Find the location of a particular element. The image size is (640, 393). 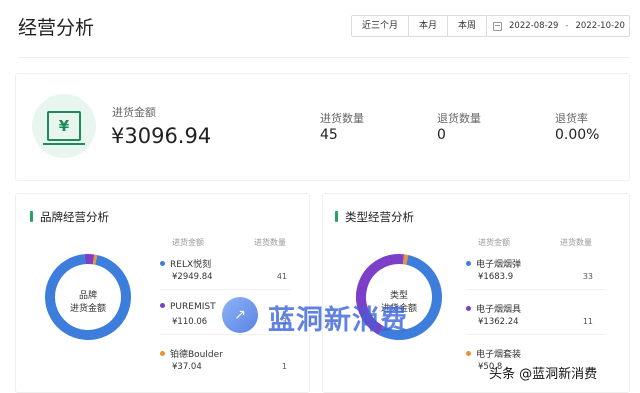

return-rate-label: 退货率 is located at coordinates (571, 118).